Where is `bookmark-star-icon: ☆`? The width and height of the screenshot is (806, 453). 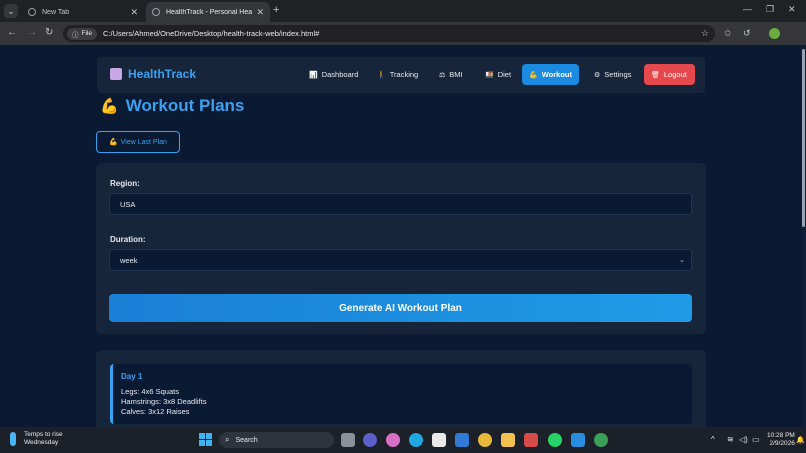
bookmark-star-icon: ☆ is located at coordinates (705, 33).